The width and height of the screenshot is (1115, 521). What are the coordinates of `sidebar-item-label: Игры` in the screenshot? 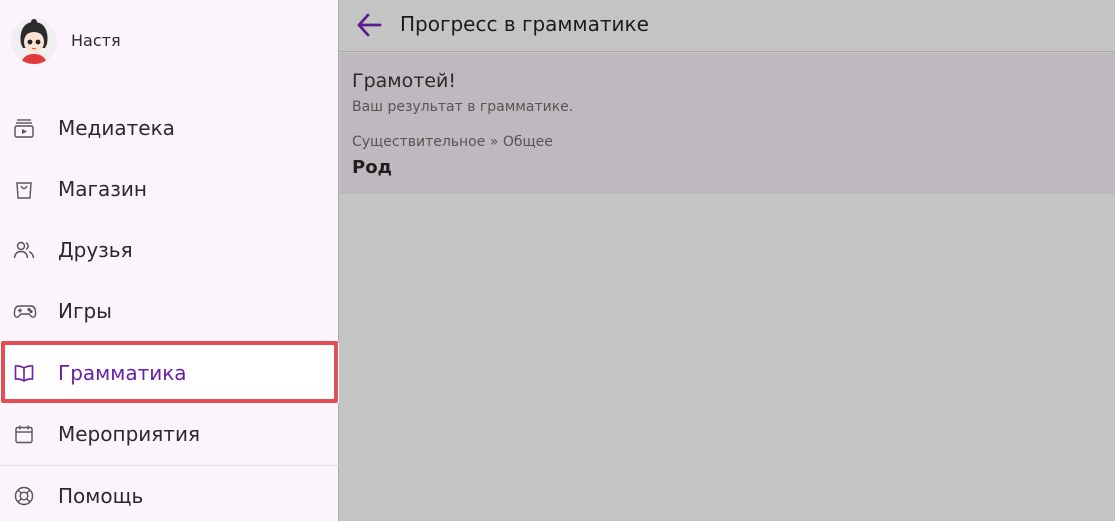 It's located at (85, 311).